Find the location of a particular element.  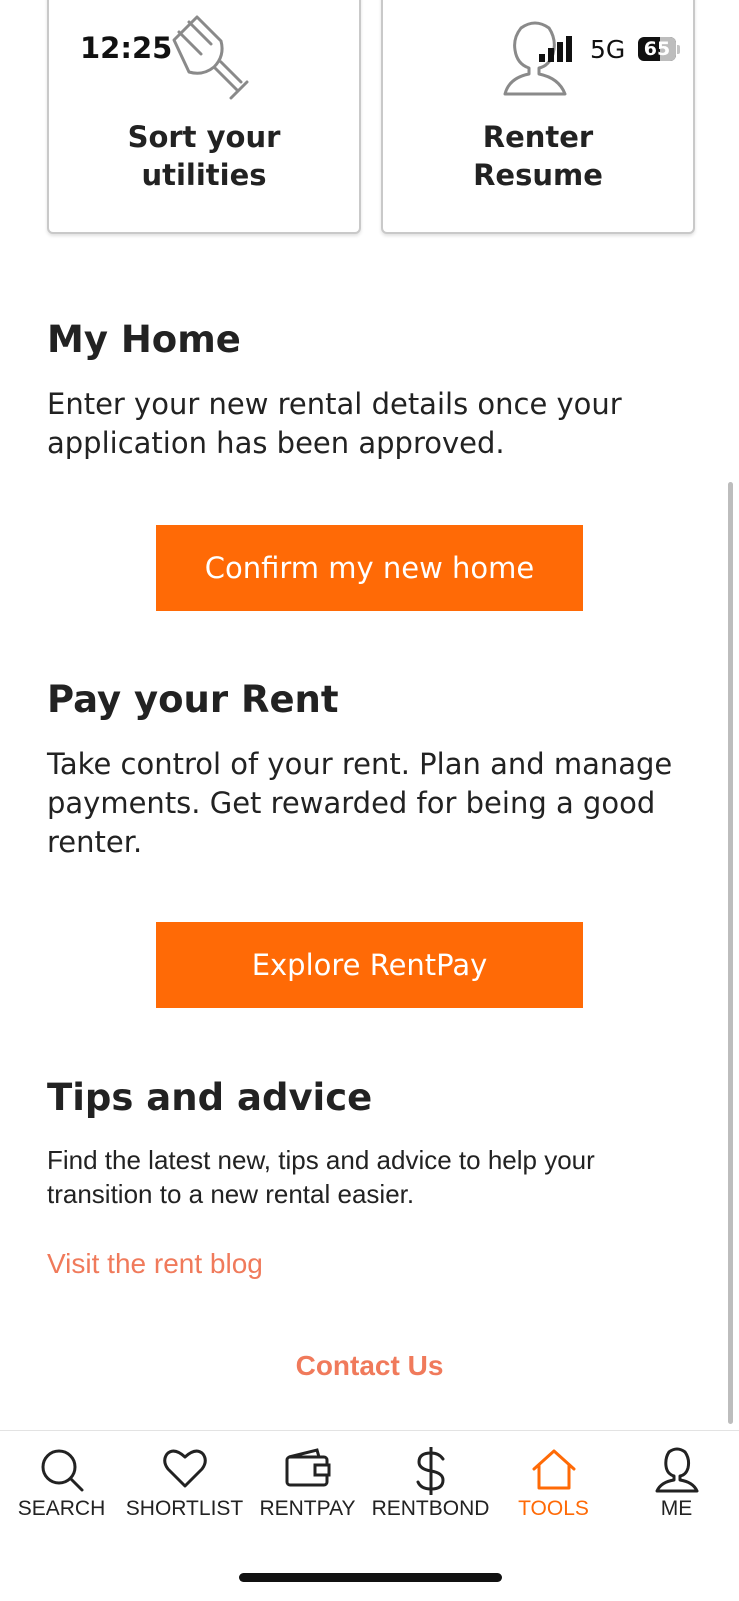

pay-rent-title: Pay your Rent is located at coordinates (193, 699).